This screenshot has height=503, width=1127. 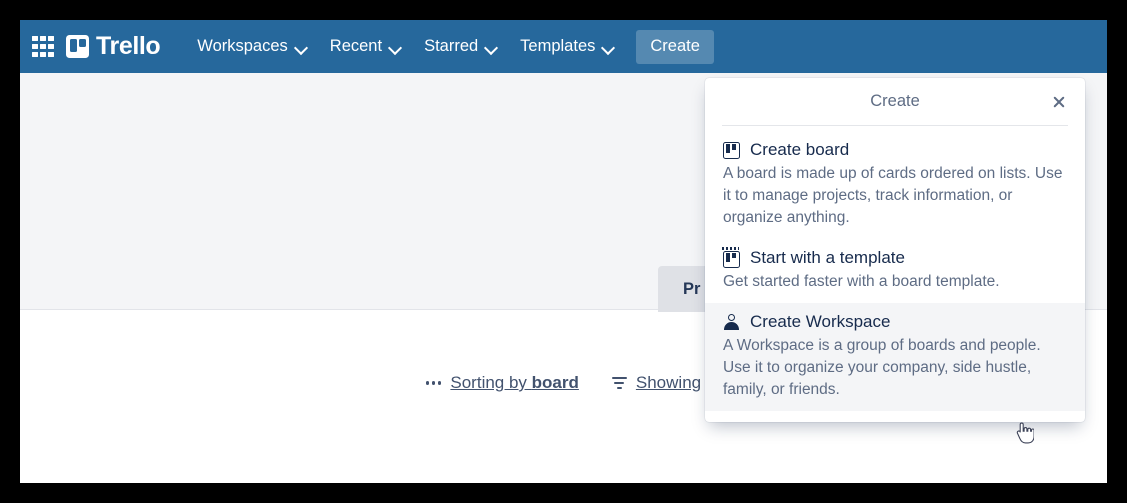 I want to click on nav-item-recent: Recent, so click(x=366, y=47).